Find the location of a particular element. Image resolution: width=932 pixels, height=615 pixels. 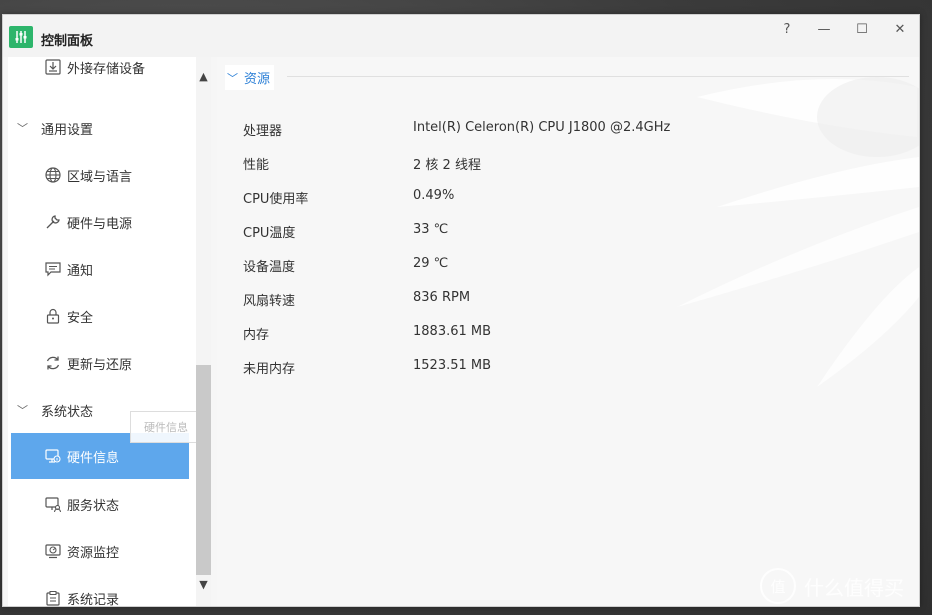

section-header-resources: ﹀ 资源 is located at coordinates (250, 77).